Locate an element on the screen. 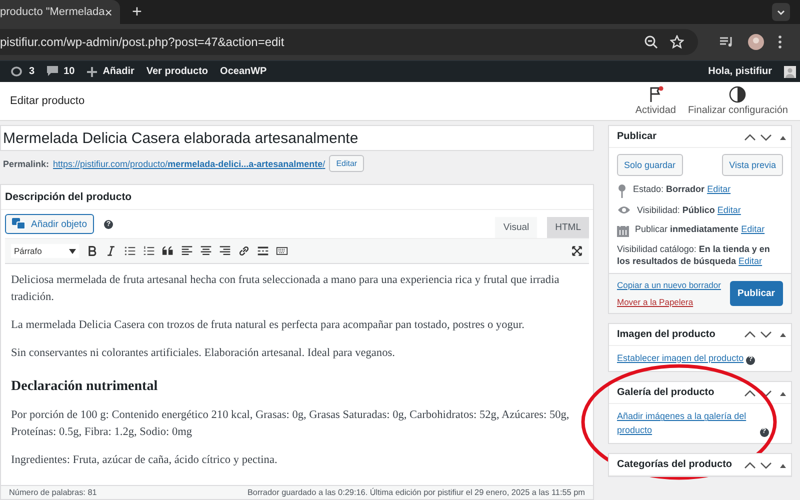 This screenshot has height=500, width=800. fullscreen-icon is located at coordinates (577, 251).